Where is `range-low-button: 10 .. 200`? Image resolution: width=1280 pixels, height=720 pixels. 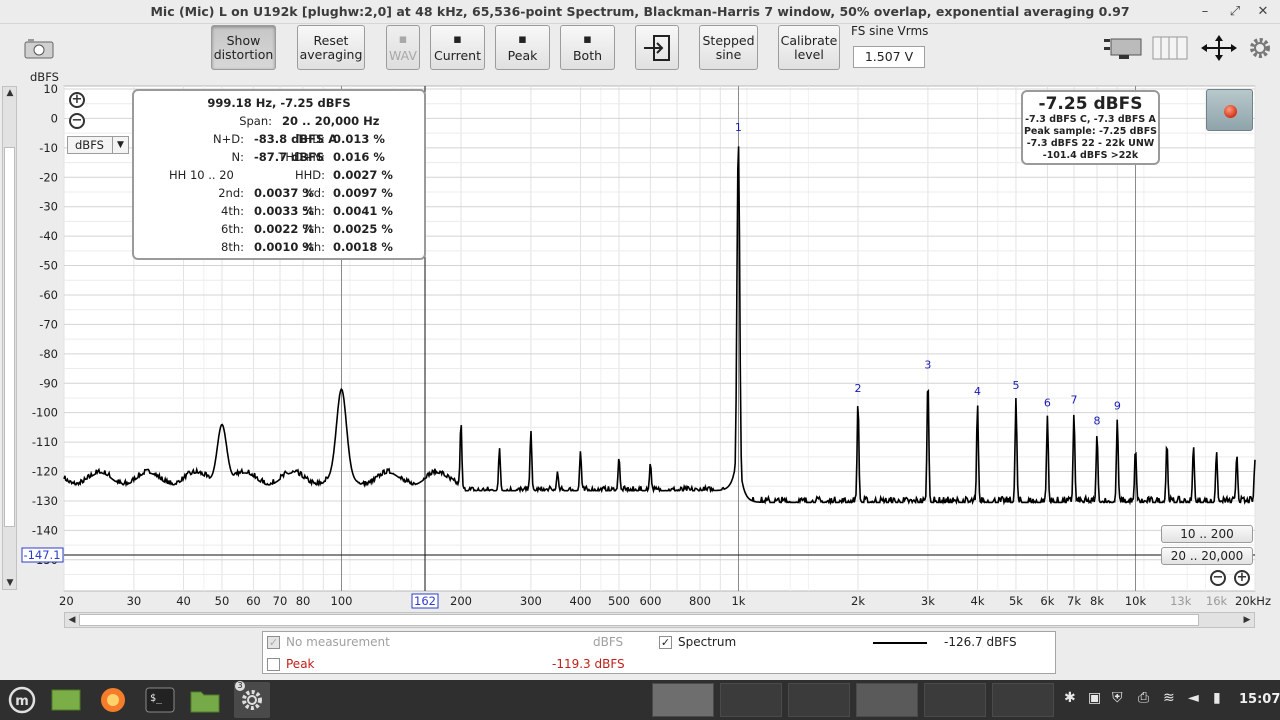
range-low-button: 10 .. 200 is located at coordinates (1207, 534).